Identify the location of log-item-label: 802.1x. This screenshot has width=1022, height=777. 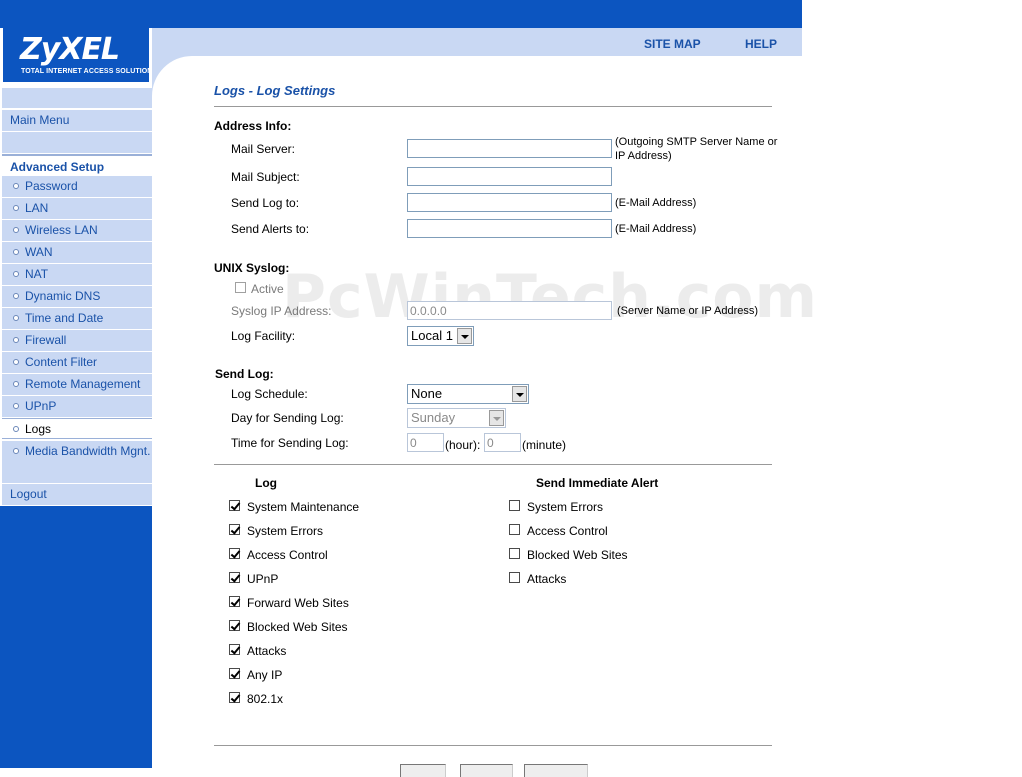
(265, 699).